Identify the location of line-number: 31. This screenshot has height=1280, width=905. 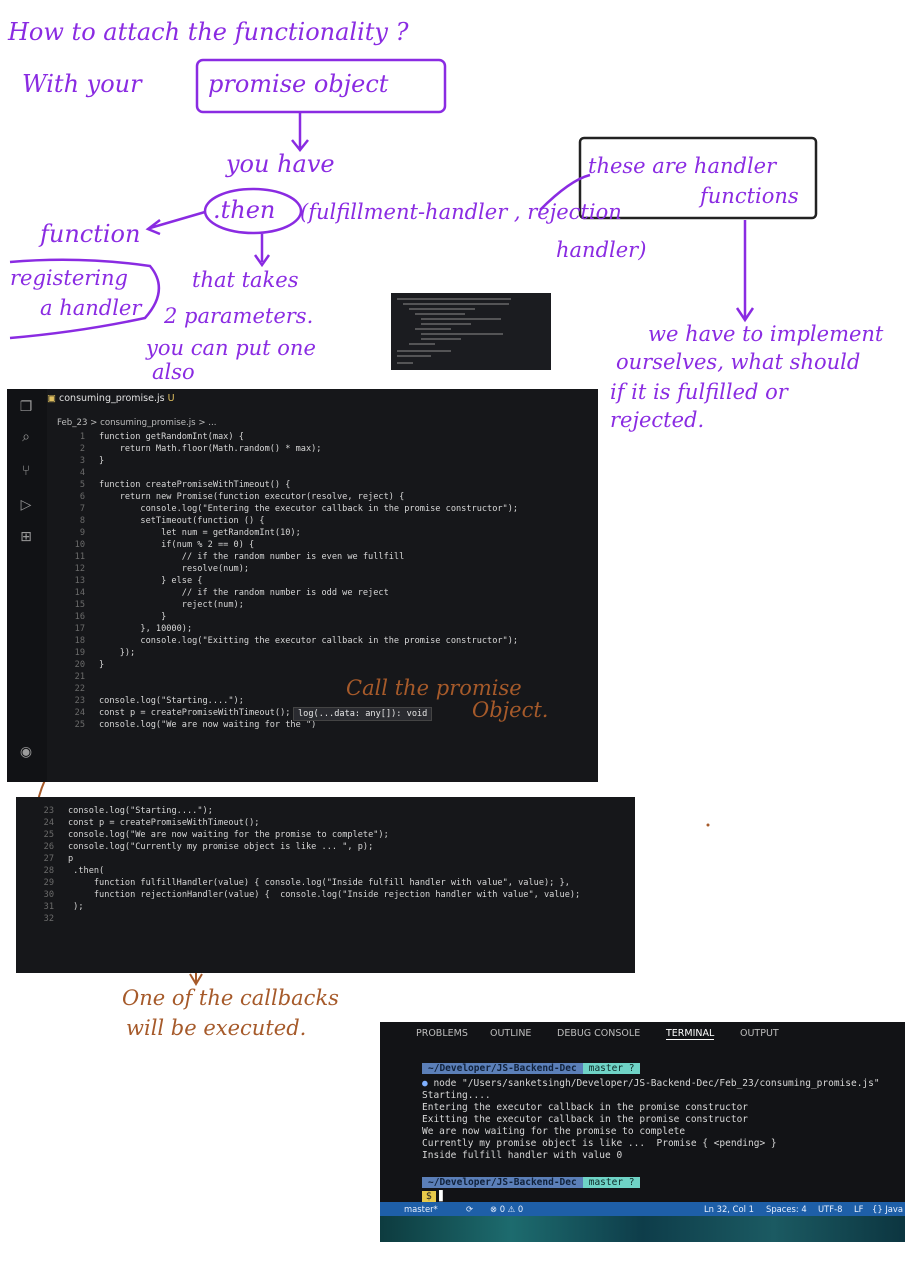
(48, 907).